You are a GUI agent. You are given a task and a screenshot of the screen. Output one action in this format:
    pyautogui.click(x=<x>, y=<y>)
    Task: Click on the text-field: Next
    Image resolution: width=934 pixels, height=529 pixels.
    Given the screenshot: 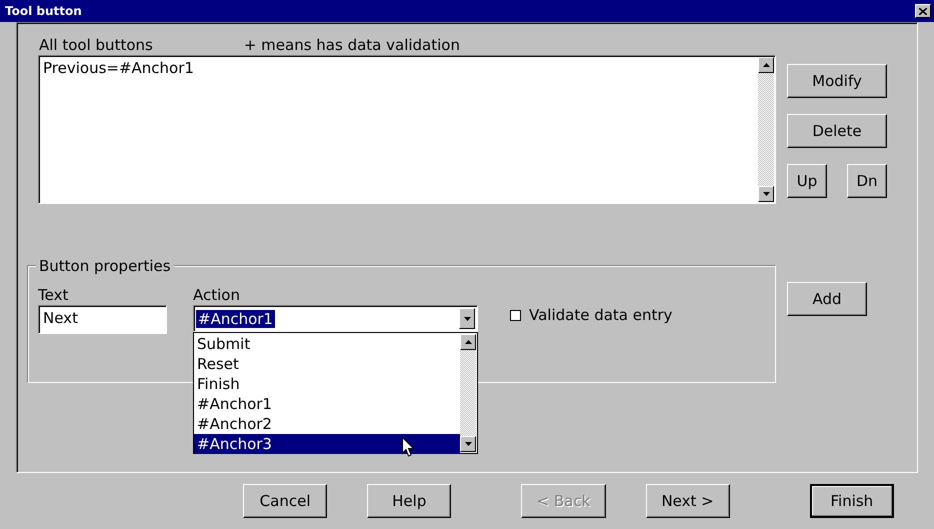 What is the action you would take?
    pyautogui.click(x=102, y=319)
    